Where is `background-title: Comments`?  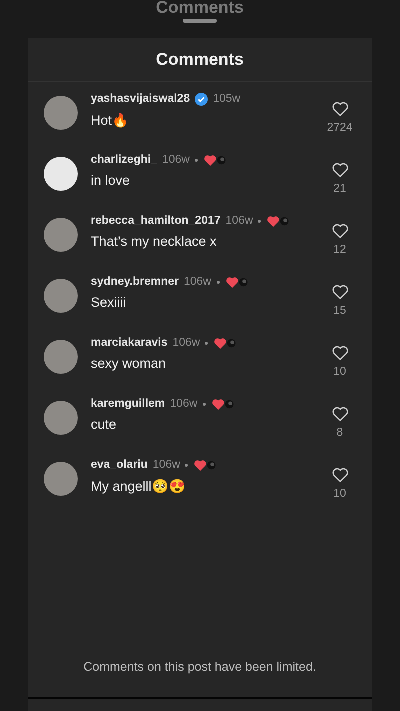 background-title: Comments is located at coordinates (200, 8).